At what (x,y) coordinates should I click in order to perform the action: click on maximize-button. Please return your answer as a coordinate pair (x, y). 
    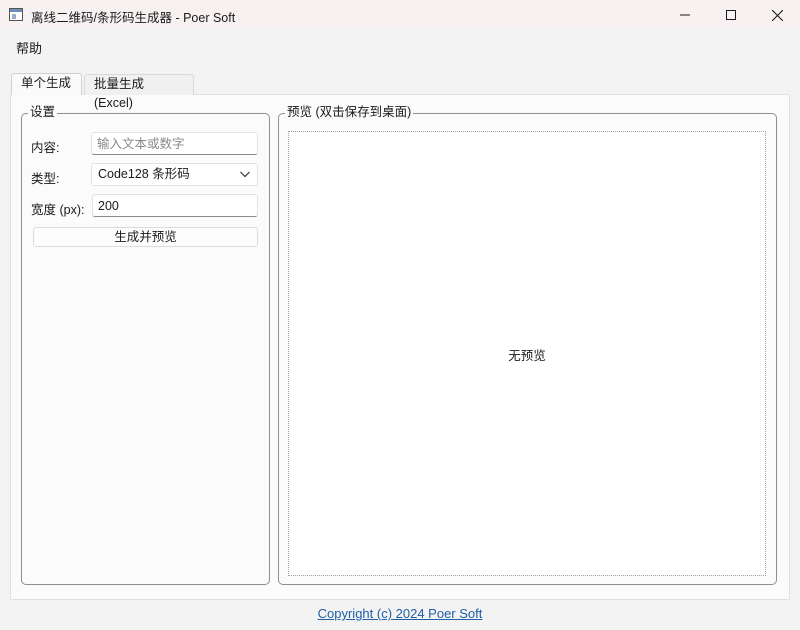
    Looking at the image, I should click on (731, 15).